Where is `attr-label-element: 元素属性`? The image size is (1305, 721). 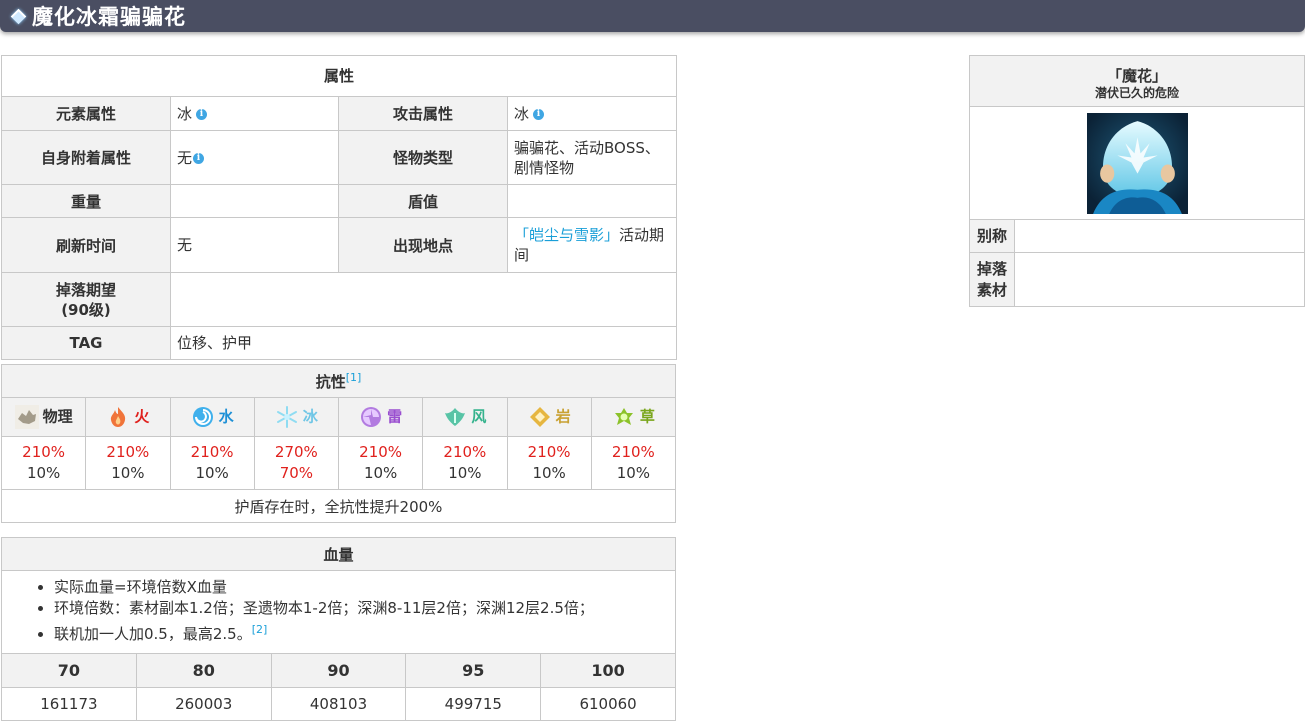
attr-label-element: 元素属性 is located at coordinates (86, 113).